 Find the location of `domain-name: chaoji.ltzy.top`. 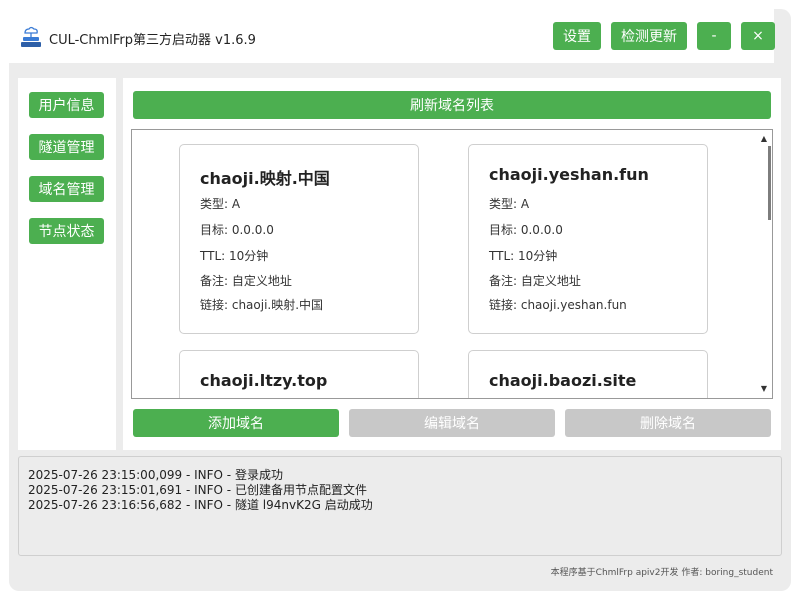

domain-name: chaoji.ltzy.top is located at coordinates (264, 380).